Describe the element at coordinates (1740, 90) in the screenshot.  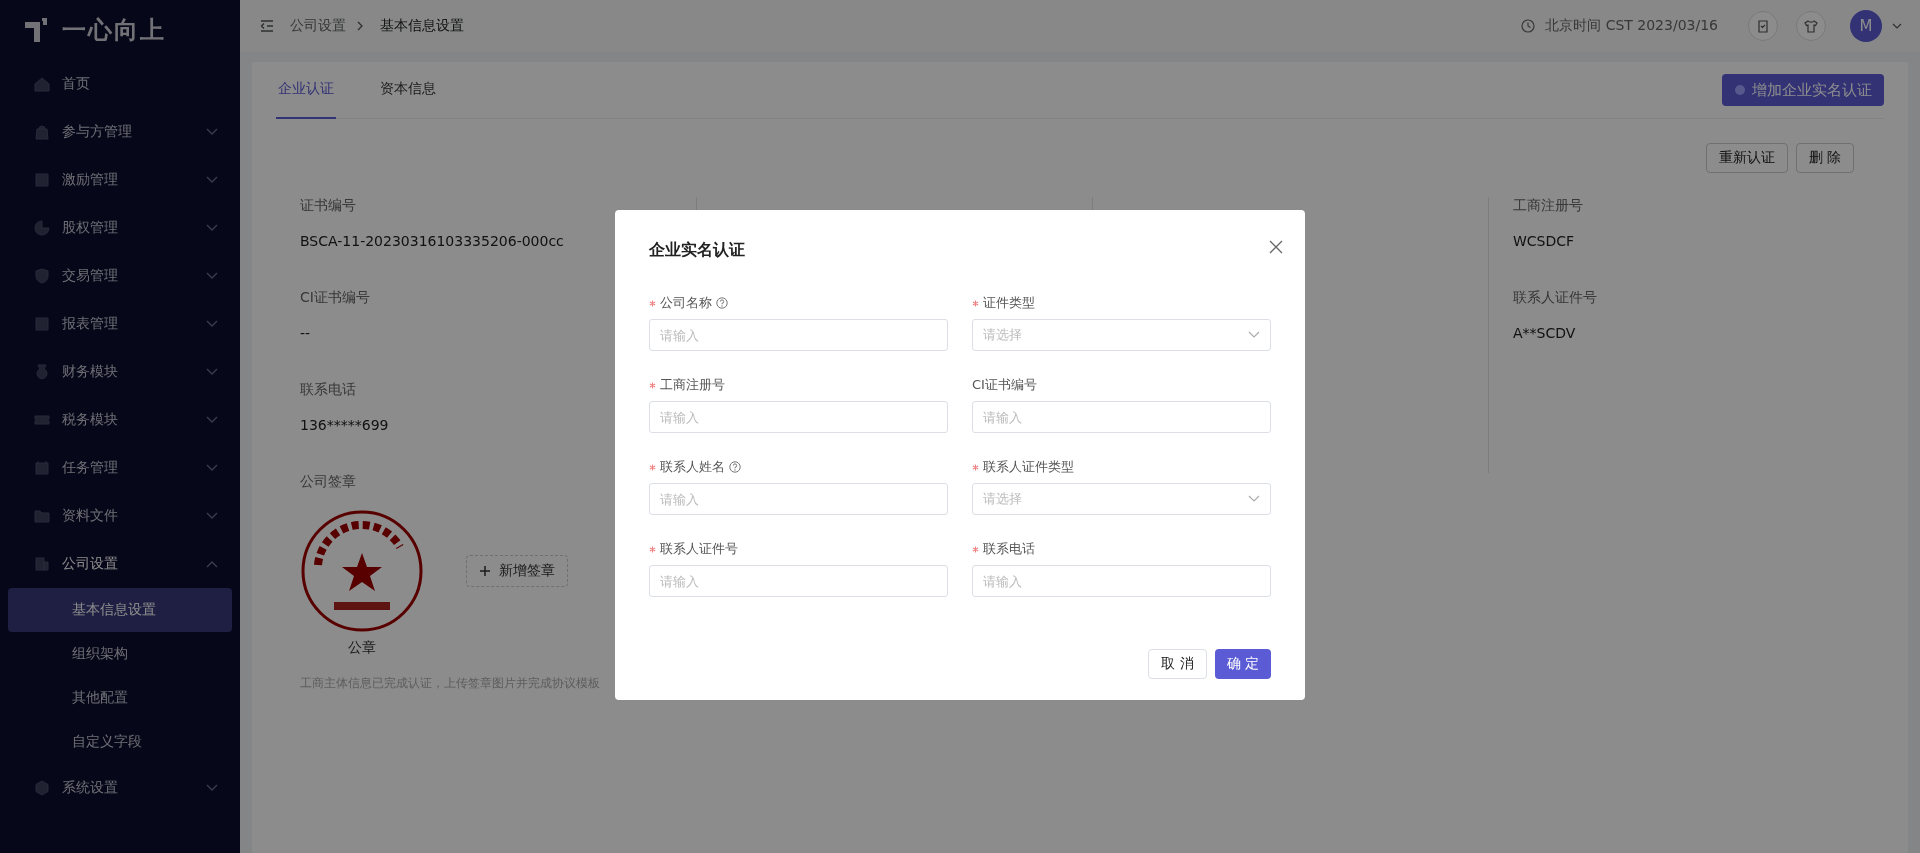
I see `dot-icon` at that location.